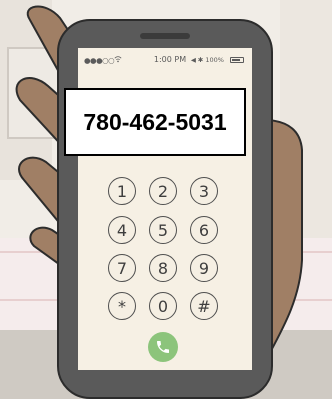 The image size is (332, 399). Describe the element at coordinates (99, 60) in the screenshot. I see `signal-strength: ●●●○○` at that location.